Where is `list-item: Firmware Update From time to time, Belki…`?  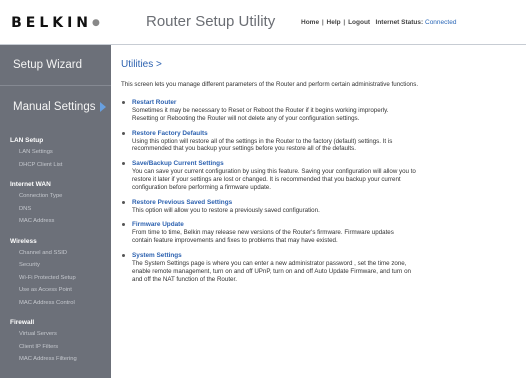 list-item: Firmware Update From time to time, Belki… is located at coordinates (322, 233).